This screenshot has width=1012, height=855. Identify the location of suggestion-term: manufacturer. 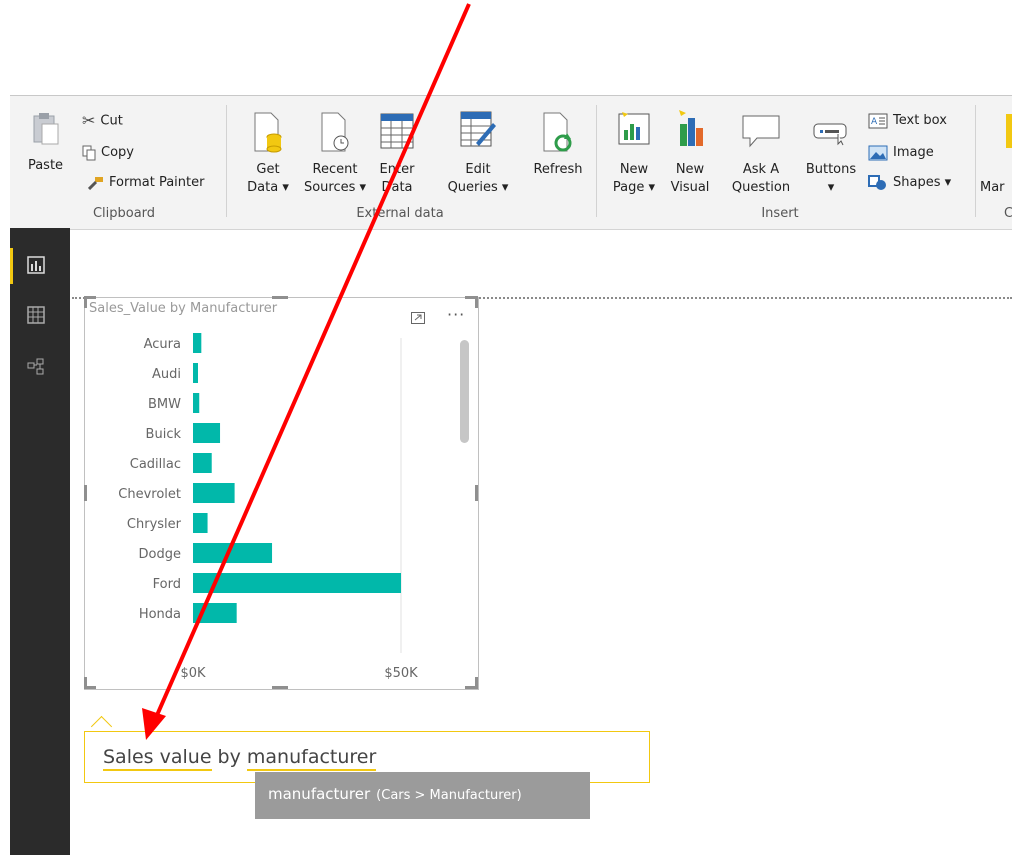
(319, 794).